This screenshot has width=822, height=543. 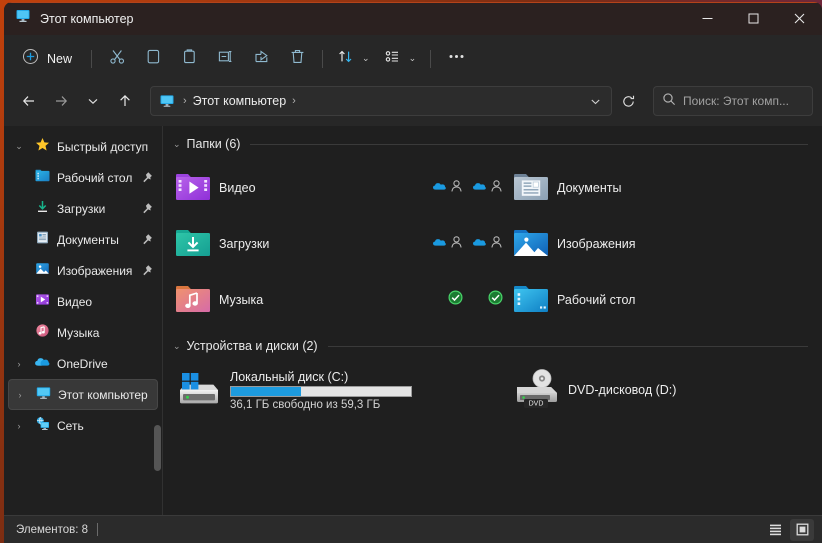 I want to click on status-bar-right, so click(x=788, y=529).